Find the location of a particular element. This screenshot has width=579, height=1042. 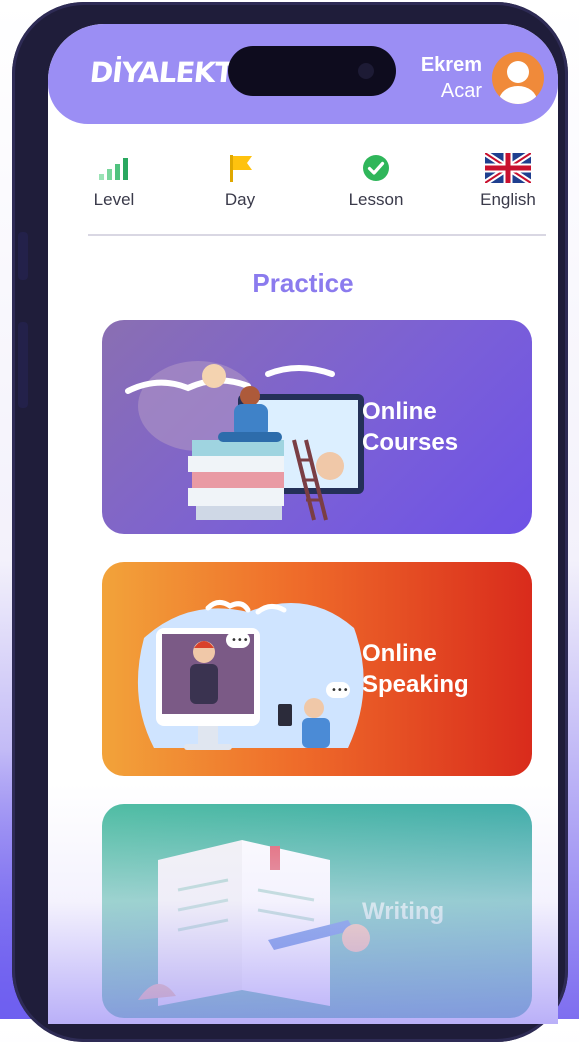

uk-flag-icon is located at coordinates (508, 168).